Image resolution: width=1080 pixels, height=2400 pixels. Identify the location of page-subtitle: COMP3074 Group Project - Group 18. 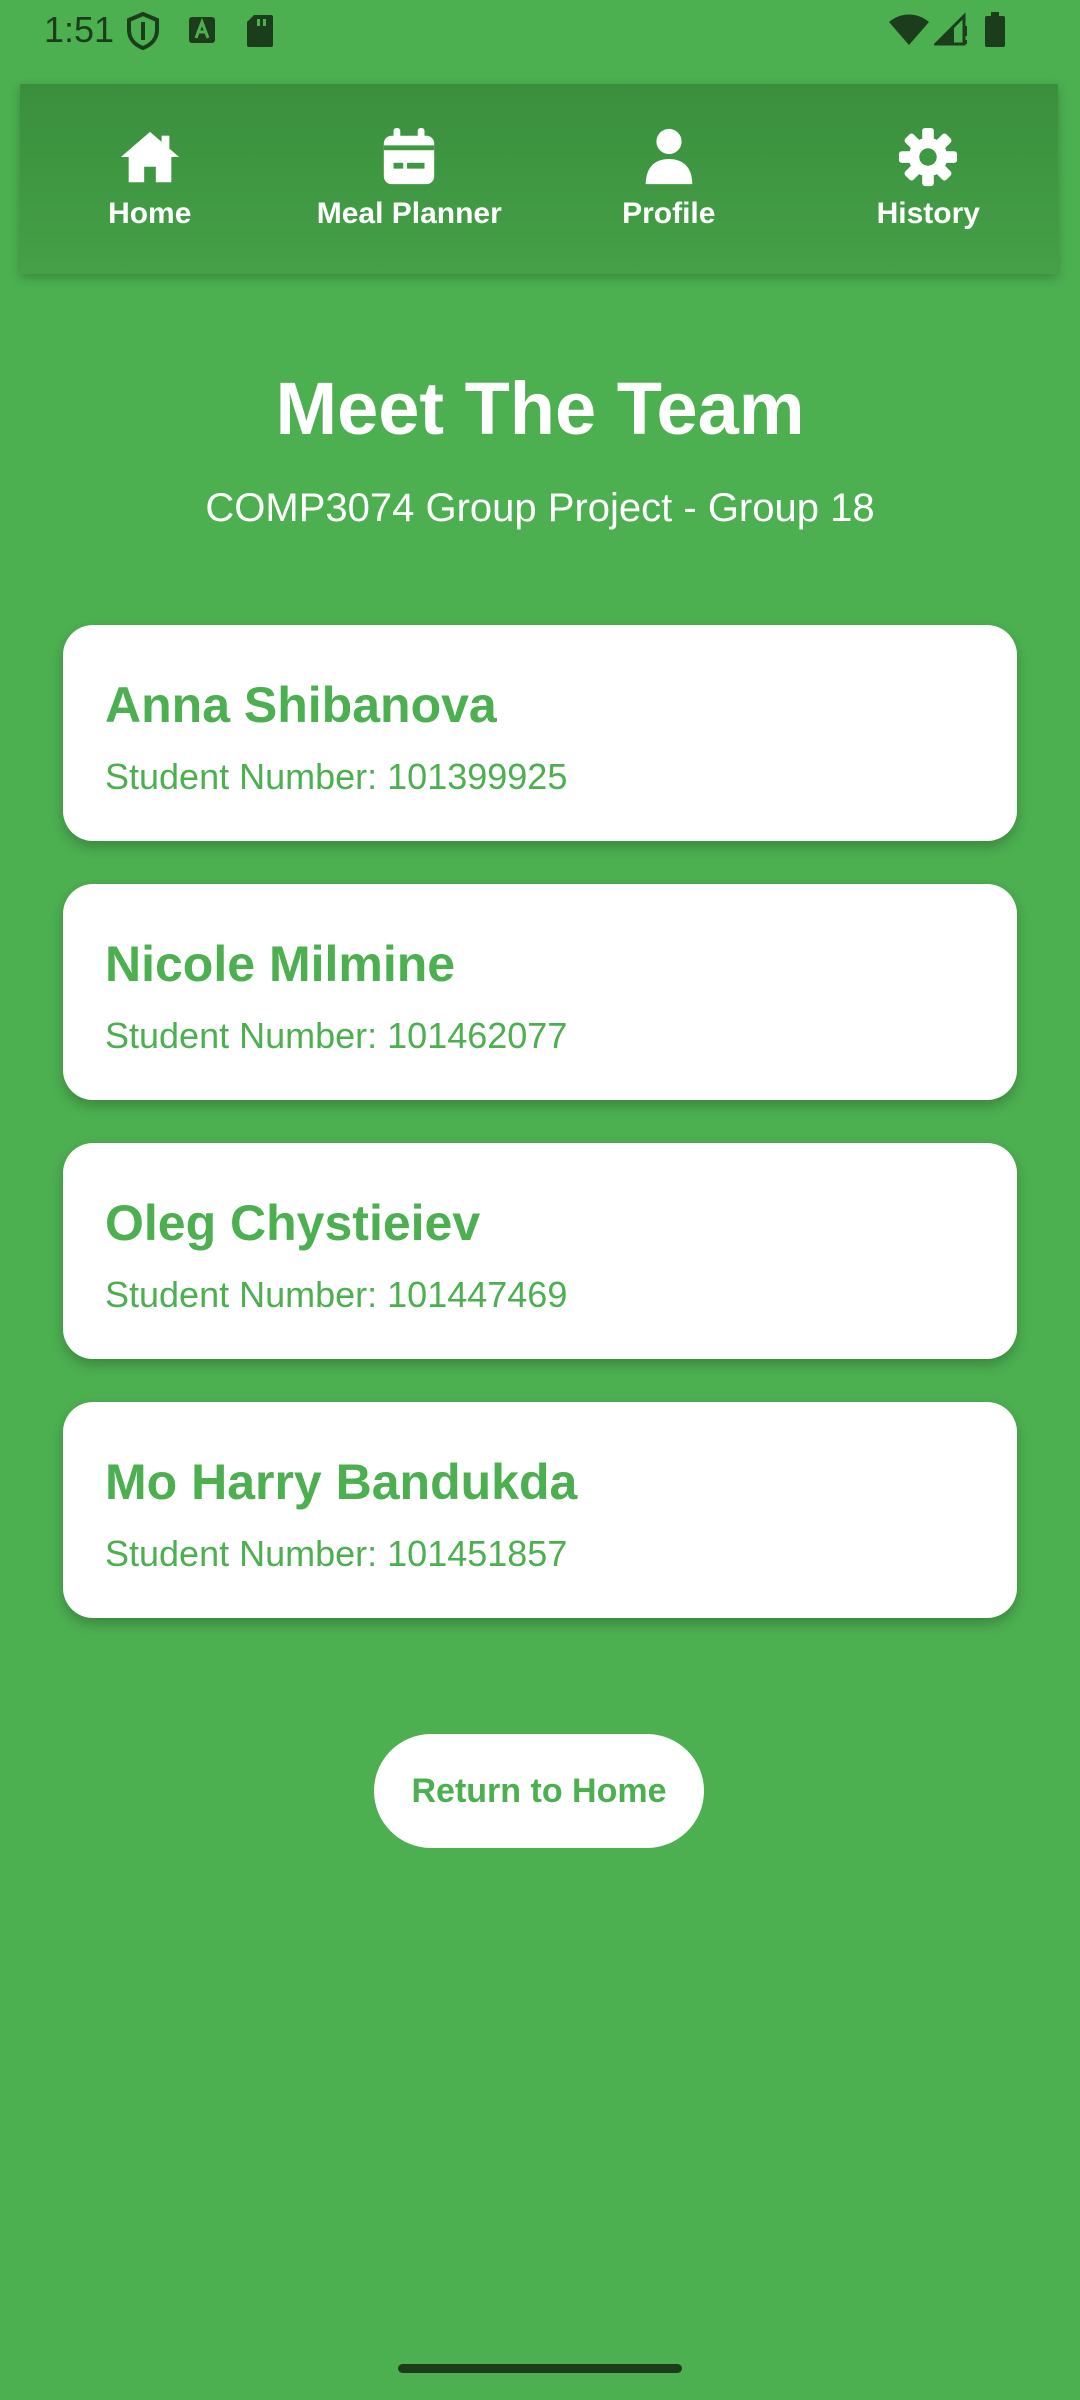
(540, 508).